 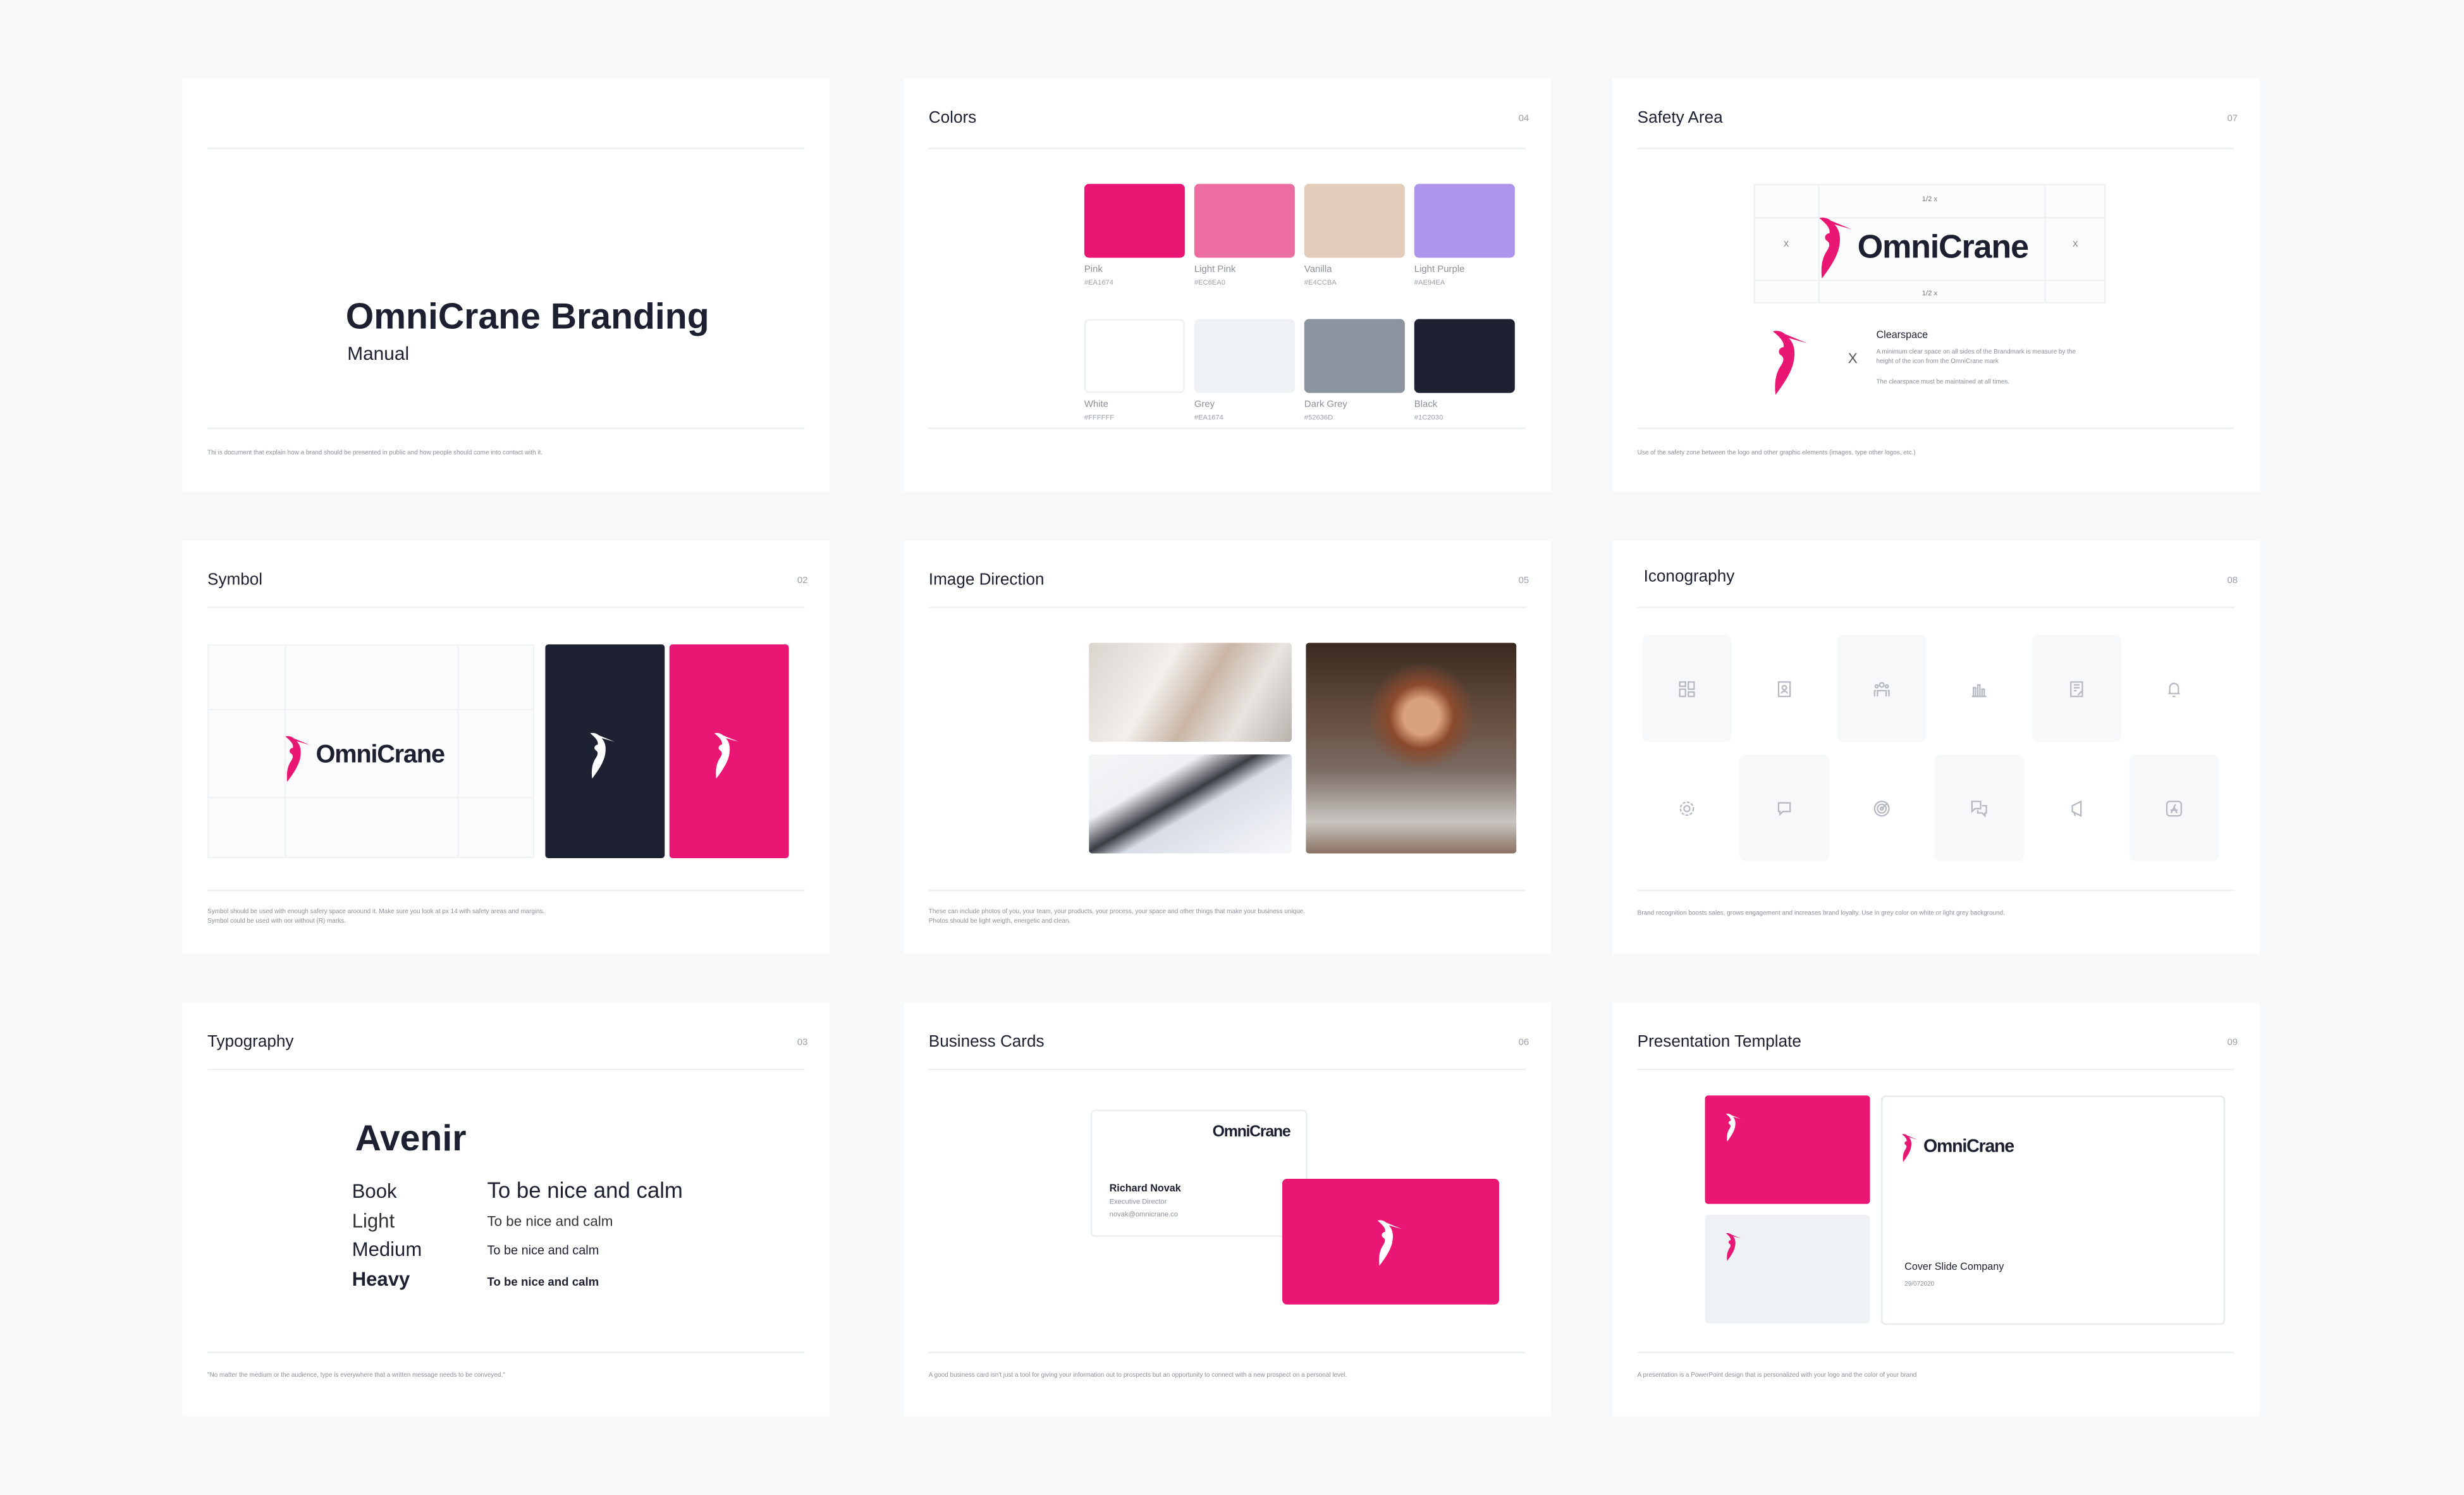 I want to click on document-edit-icon, so click(x=2076, y=688).